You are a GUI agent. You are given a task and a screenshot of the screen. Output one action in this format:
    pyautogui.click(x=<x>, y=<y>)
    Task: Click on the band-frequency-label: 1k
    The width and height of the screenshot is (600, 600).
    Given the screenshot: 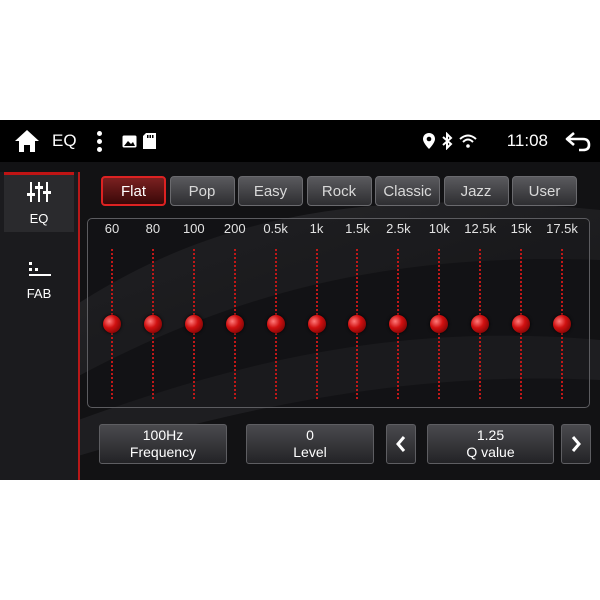 What is the action you would take?
    pyautogui.click(x=316, y=228)
    